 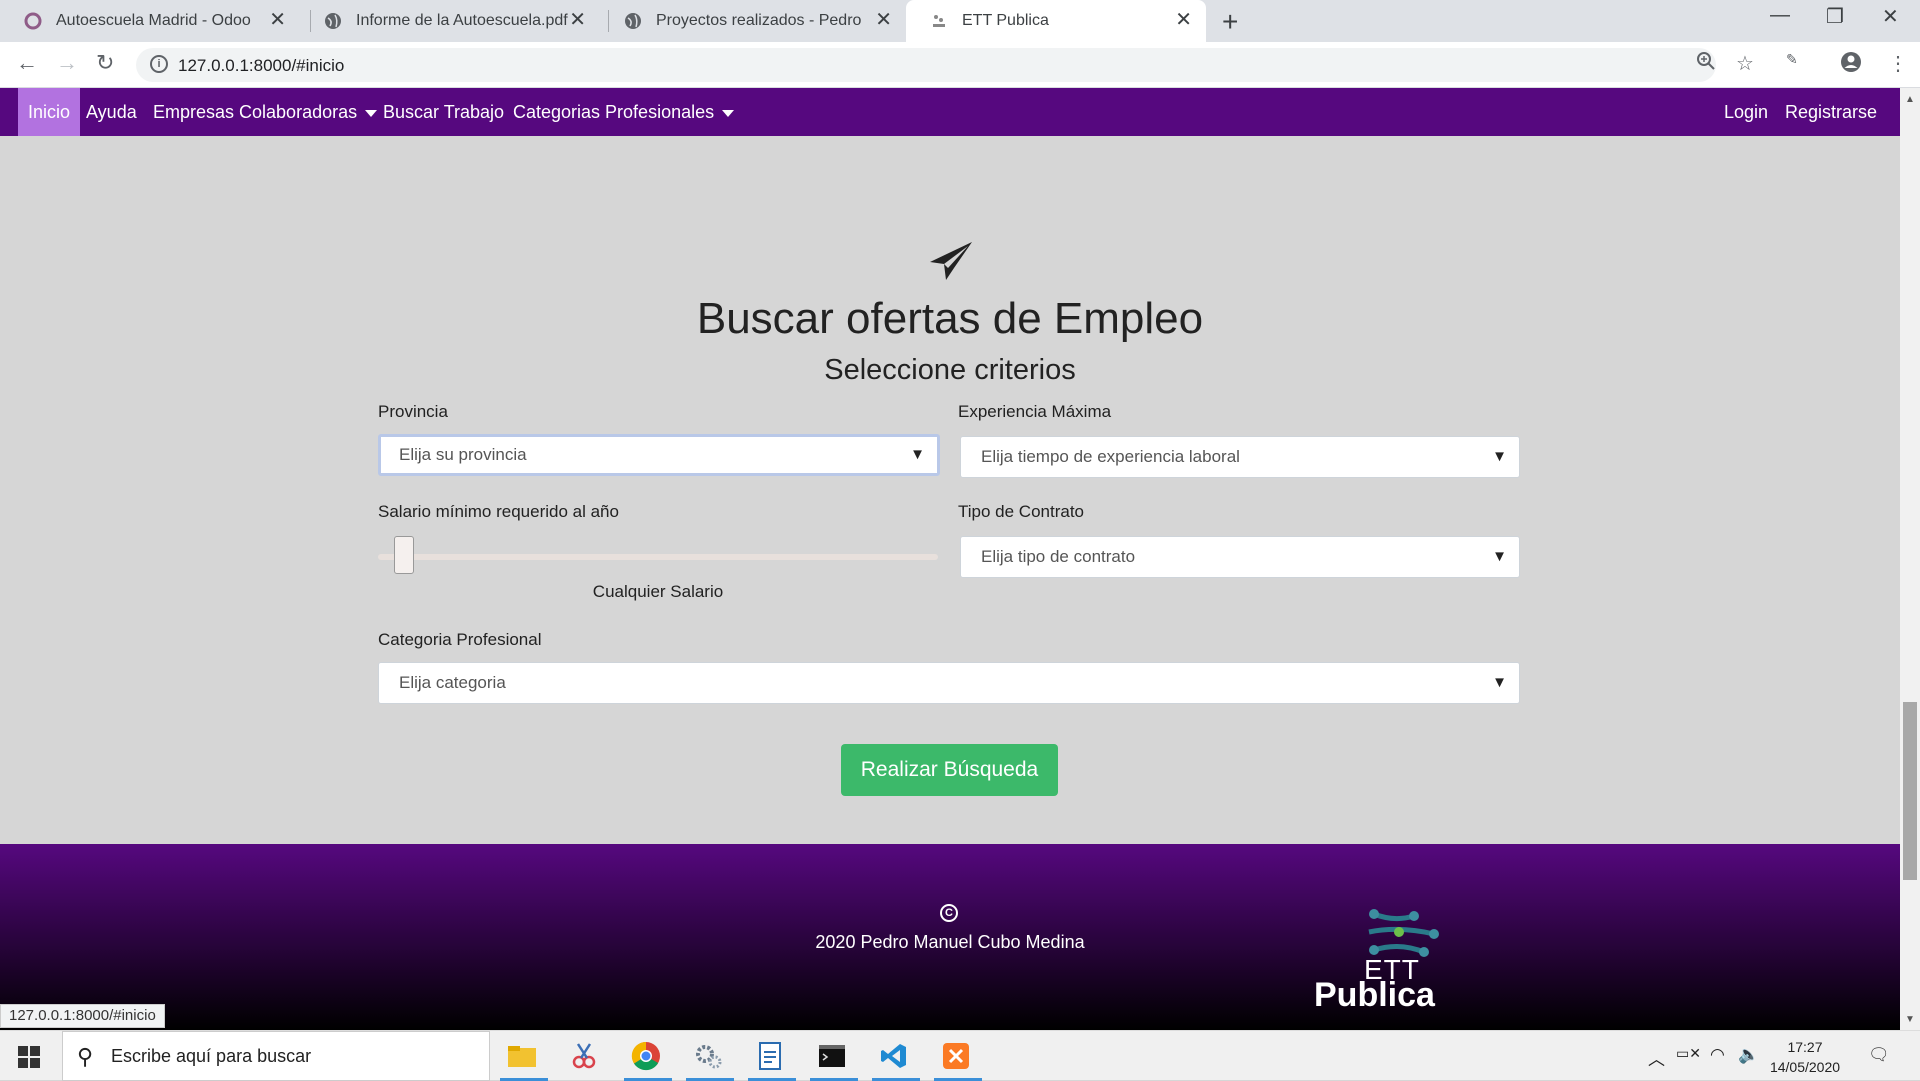 I want to click on nav-label: Categorias Profesionales, so click(x=614, y=112).